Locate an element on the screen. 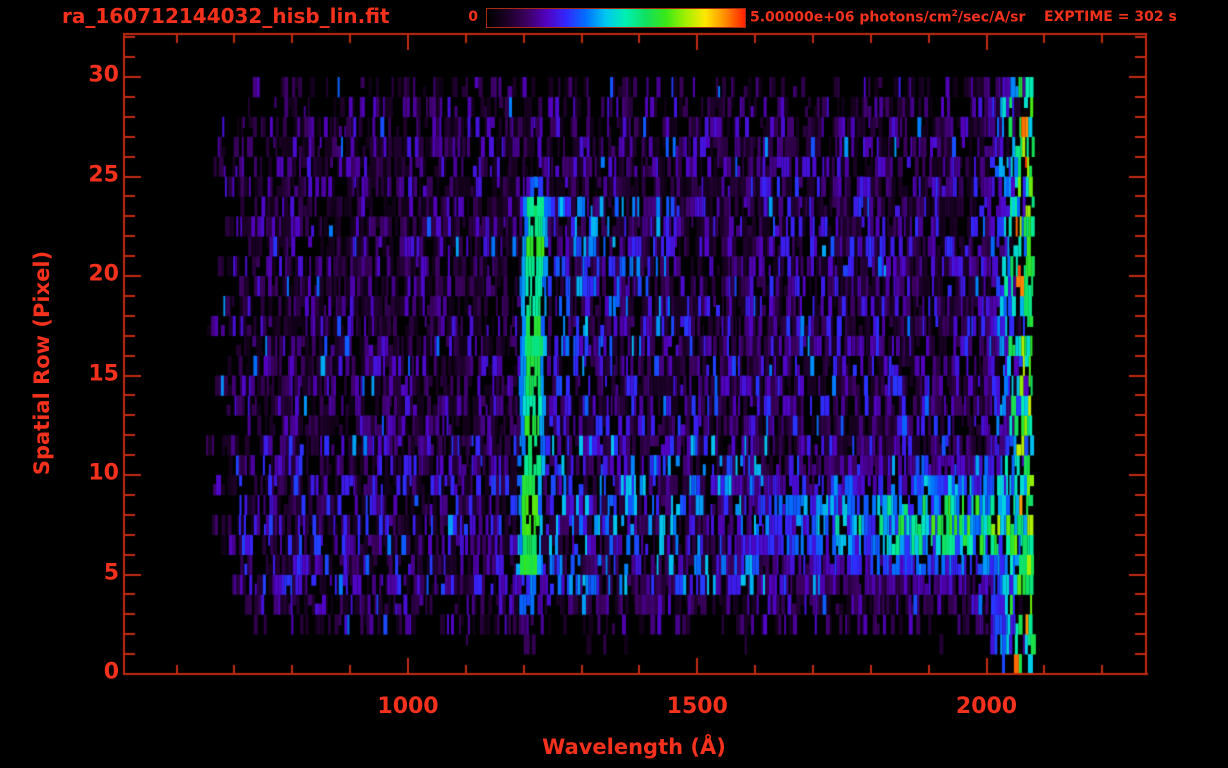  colorbar-min-label: 0 is located at coordinates (473, 17).